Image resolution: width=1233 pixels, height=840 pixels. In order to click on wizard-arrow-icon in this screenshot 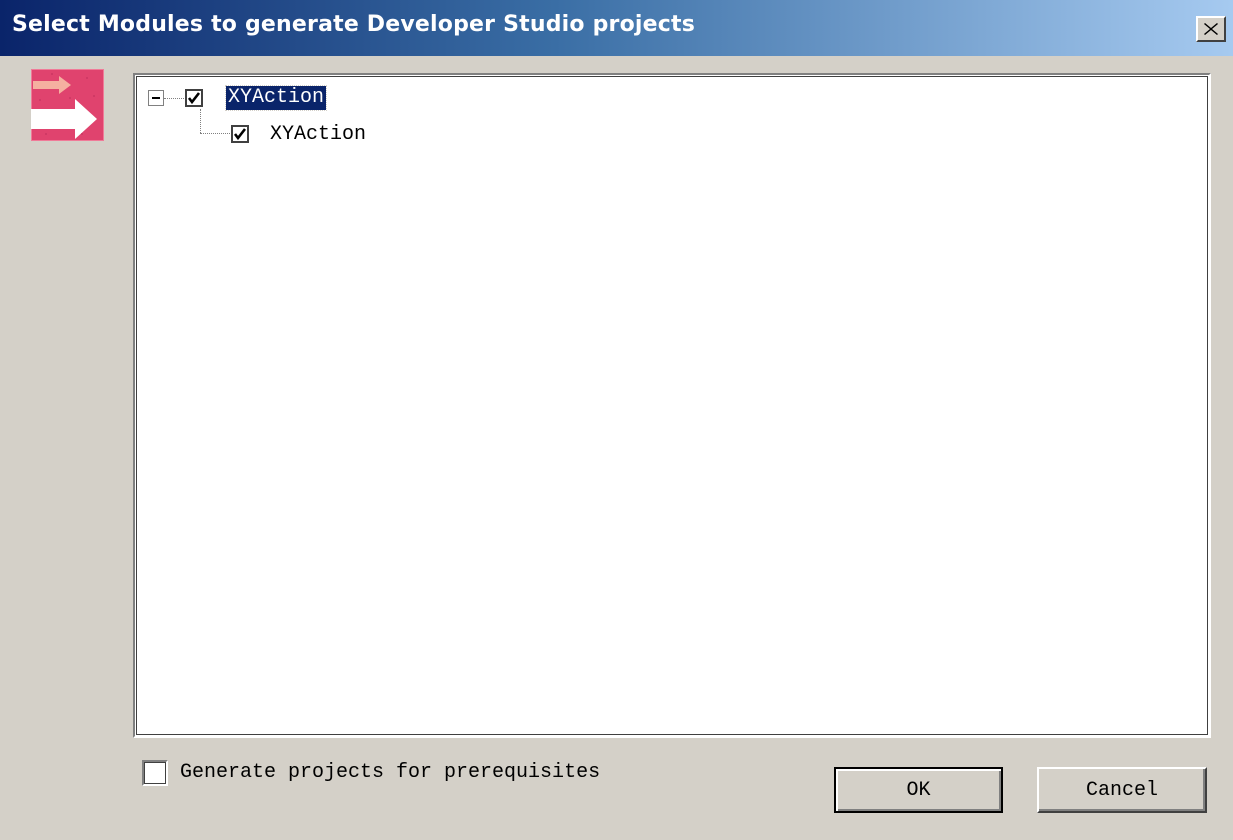, I will do `click(67, 105)`.